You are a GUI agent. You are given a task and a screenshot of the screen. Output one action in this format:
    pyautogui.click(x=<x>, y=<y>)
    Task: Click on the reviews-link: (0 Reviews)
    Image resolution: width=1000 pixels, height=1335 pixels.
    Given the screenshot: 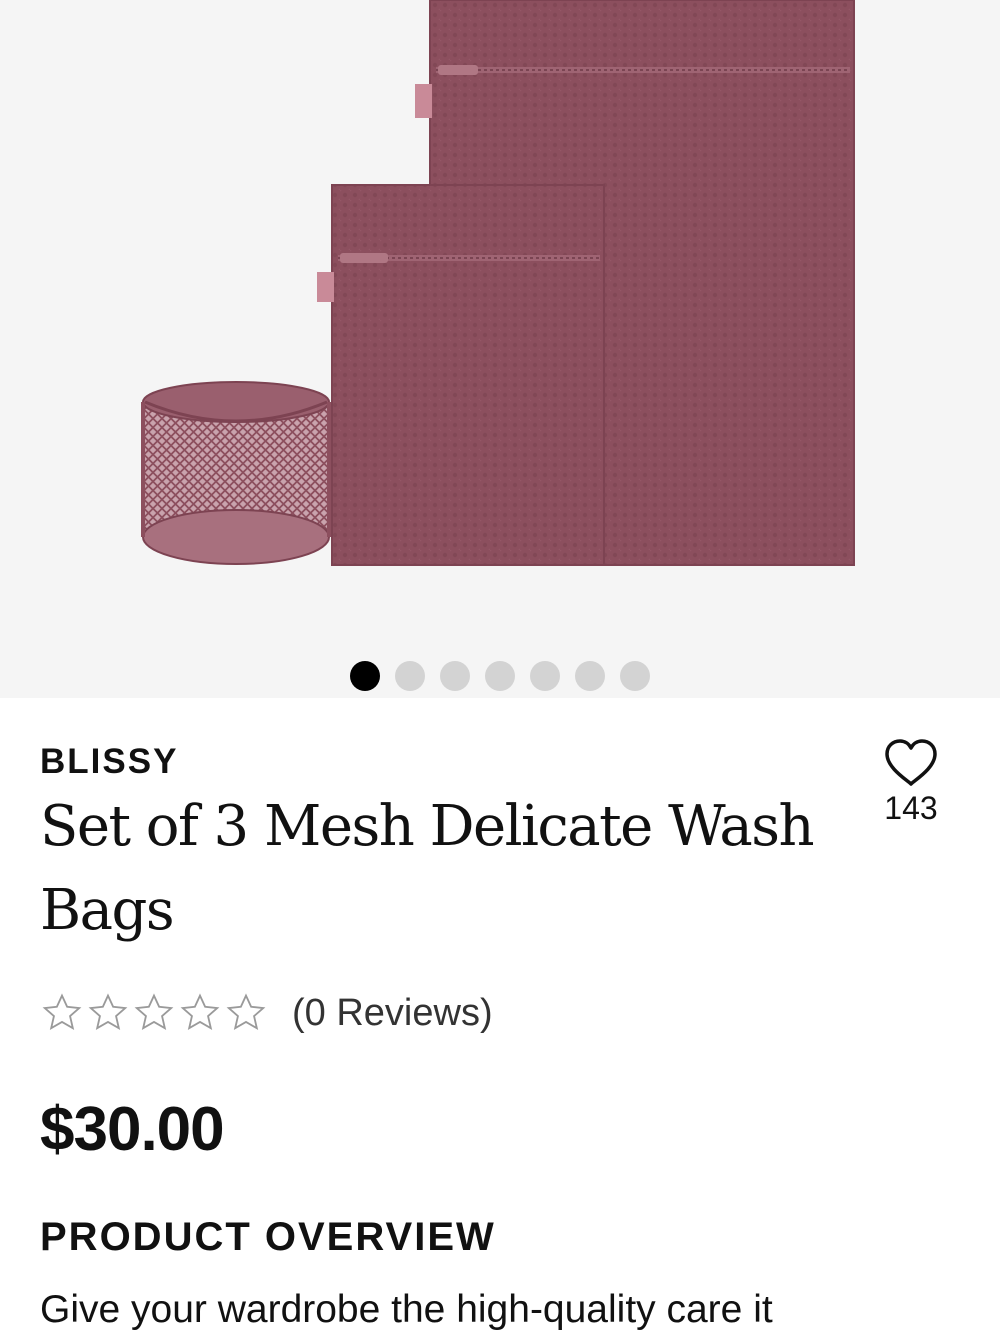 What is the action you would take?
    pyautogui.click(x=392, y=1013)
    